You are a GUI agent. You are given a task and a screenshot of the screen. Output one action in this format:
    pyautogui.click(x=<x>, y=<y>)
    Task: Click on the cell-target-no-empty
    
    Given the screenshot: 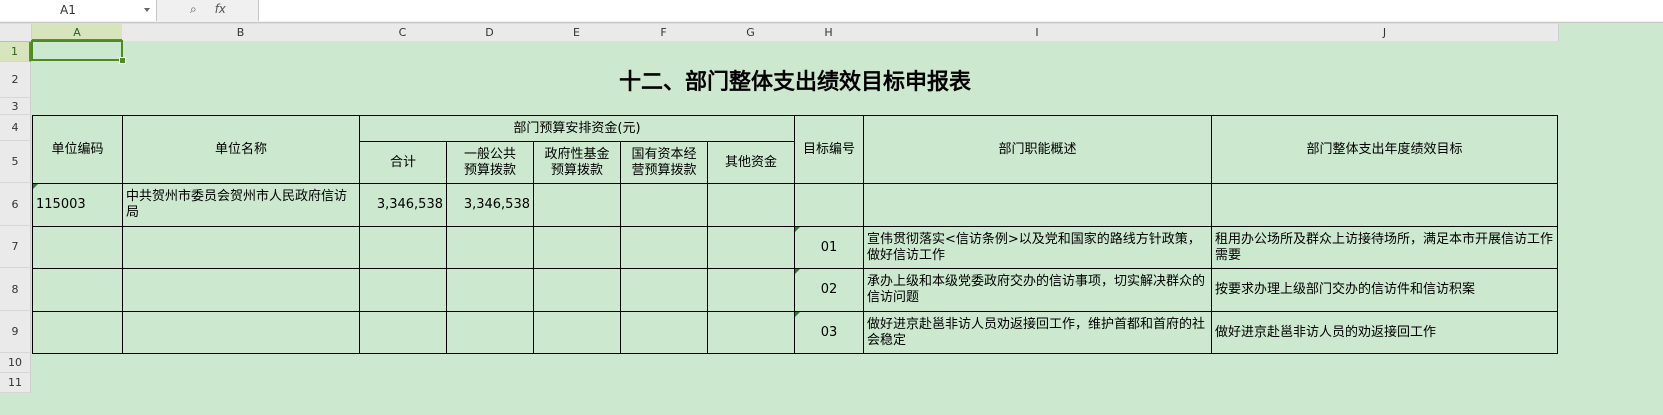 What is the action you would take?
    pyautogui.click(x=829, y=205)
    